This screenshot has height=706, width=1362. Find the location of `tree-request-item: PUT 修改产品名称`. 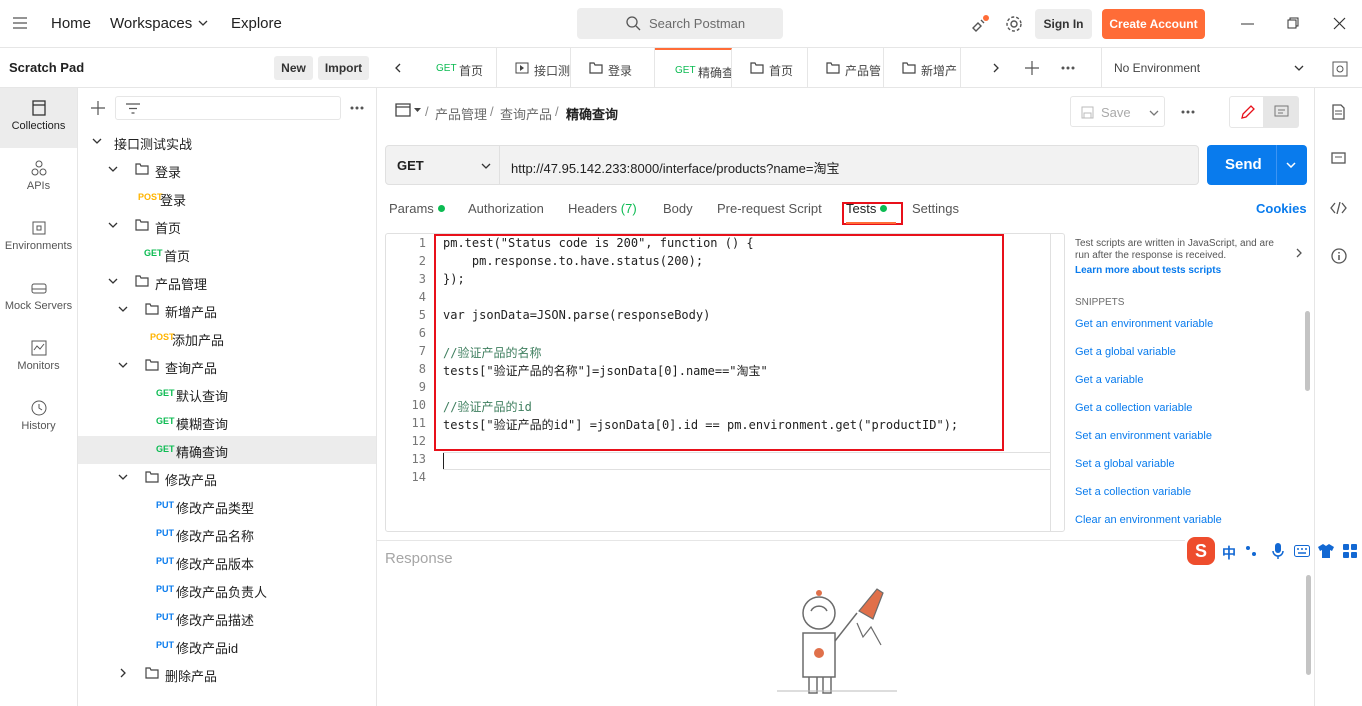

tree-request-item: PUT 修改产品名称 is located at coordinates (227, 534).